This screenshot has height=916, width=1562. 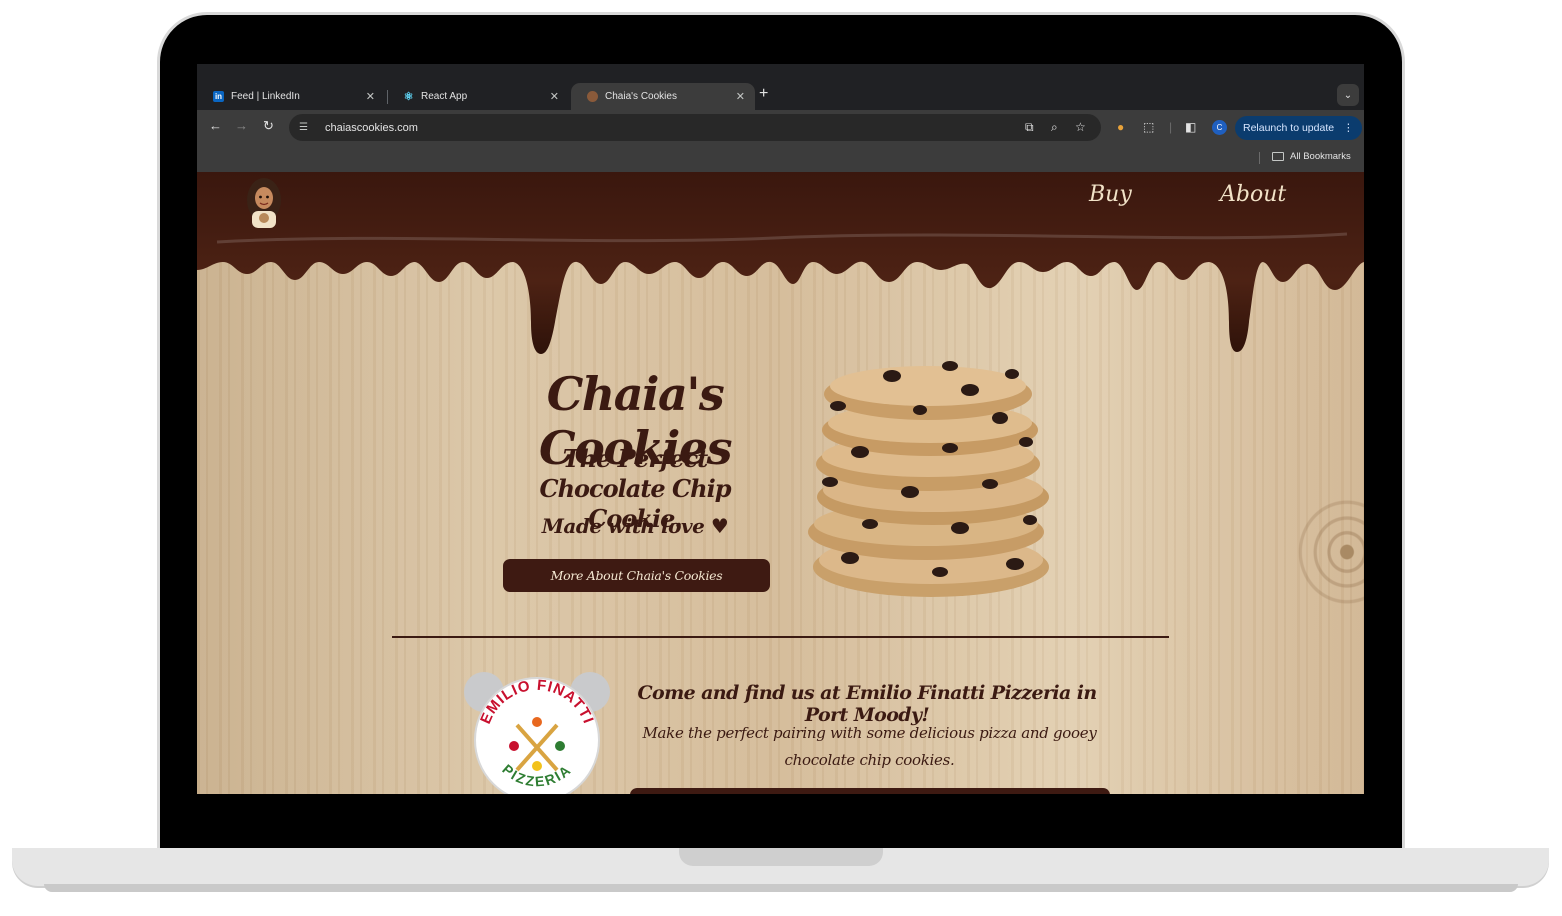 What do you see at coordinates (780, 263) in the screenshot?
I see `chocolate-drip` at bounding box center [780, 263].